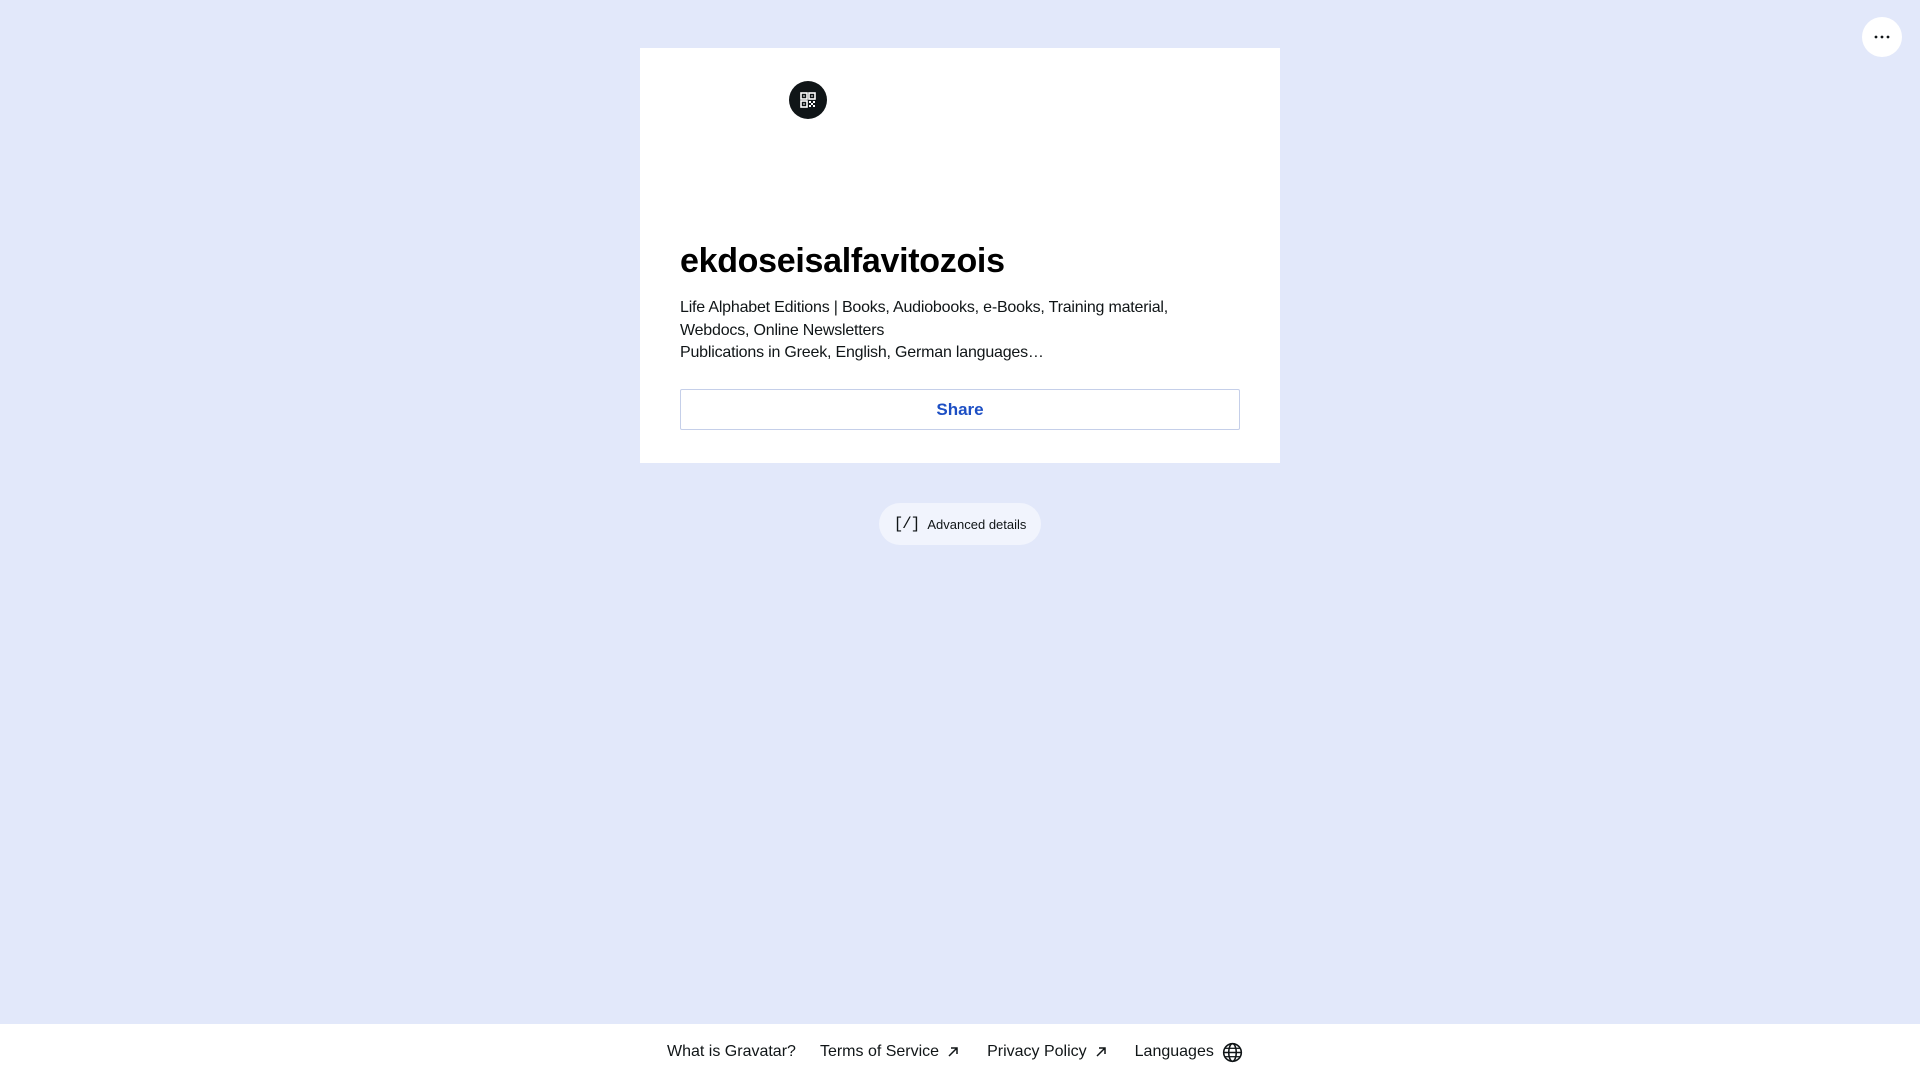  What do you see at coordinates (977, 524) in the screenshot?
I see `advanced-details-label: Advanced details` at bounding box center [977, 524].